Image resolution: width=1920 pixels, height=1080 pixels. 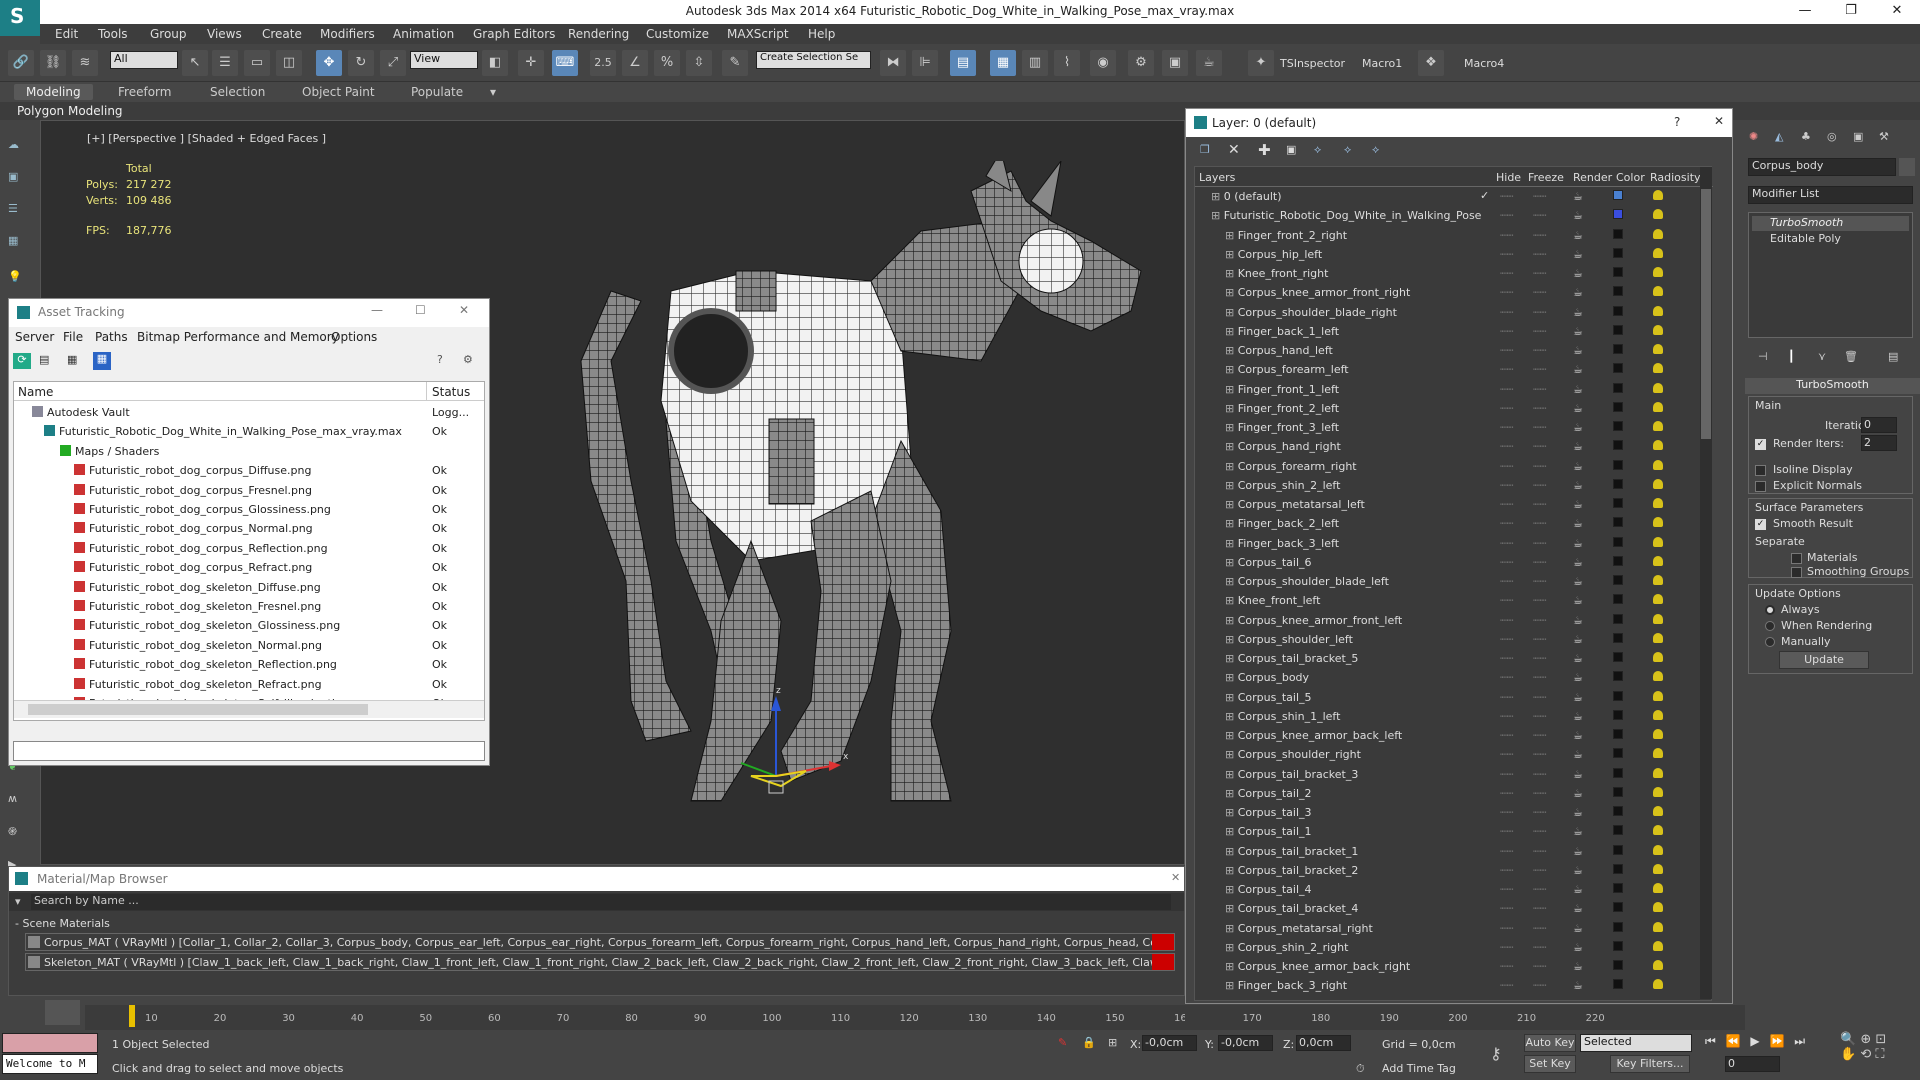 What do you see at coordinates (361, 63) in the screenshot?
I see `select-rotate-icon: ↻` at bounding box center [361, 63].